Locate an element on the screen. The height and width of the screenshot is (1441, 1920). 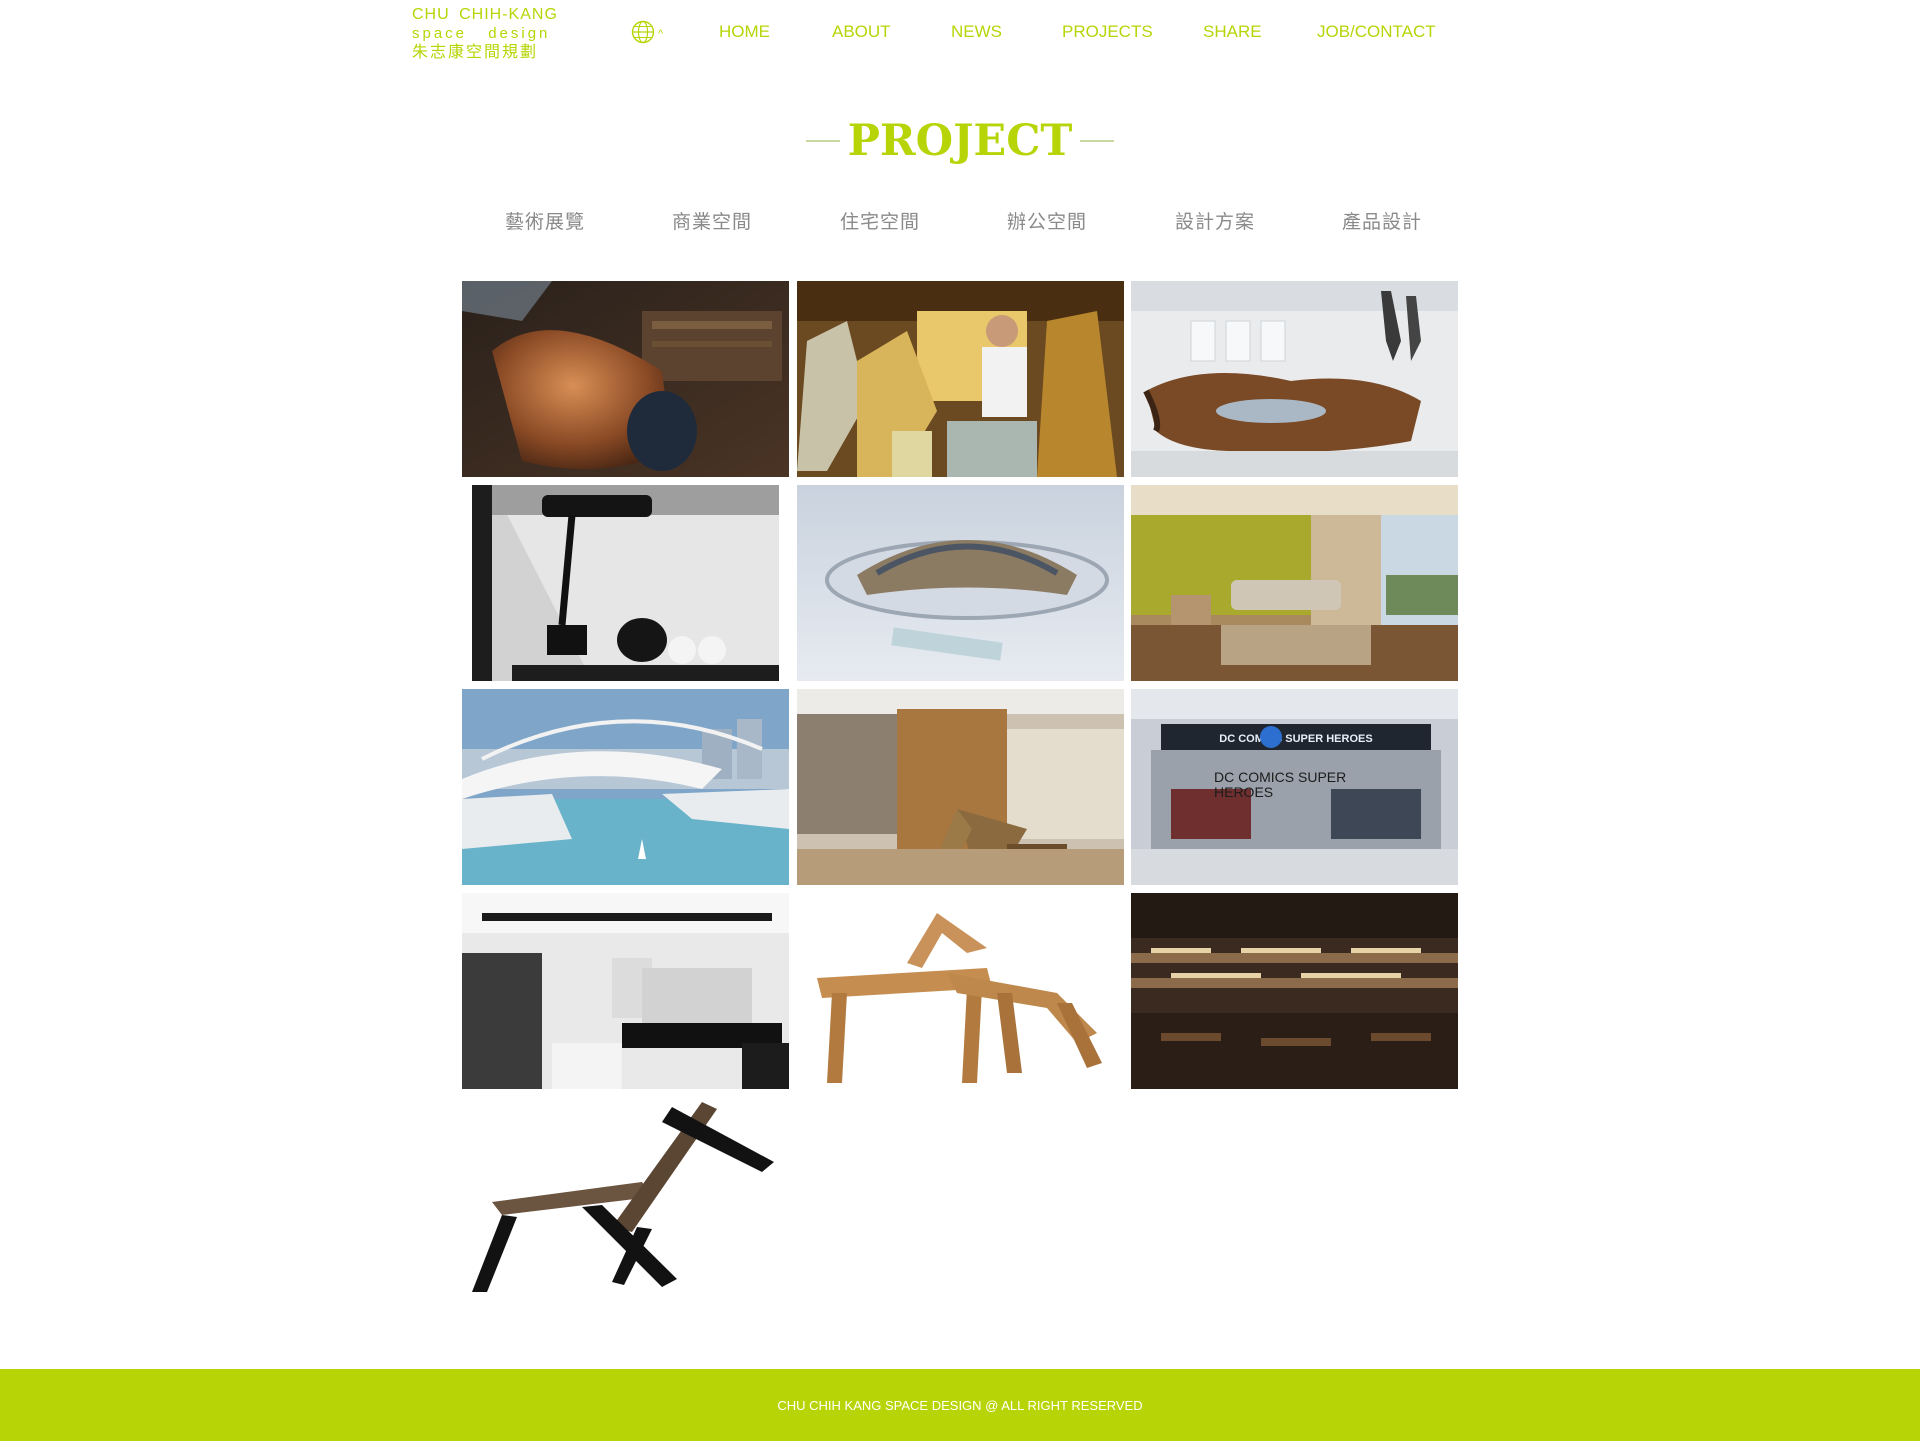
bookstore-cafe-photo is located at coordinates (1294, 991).